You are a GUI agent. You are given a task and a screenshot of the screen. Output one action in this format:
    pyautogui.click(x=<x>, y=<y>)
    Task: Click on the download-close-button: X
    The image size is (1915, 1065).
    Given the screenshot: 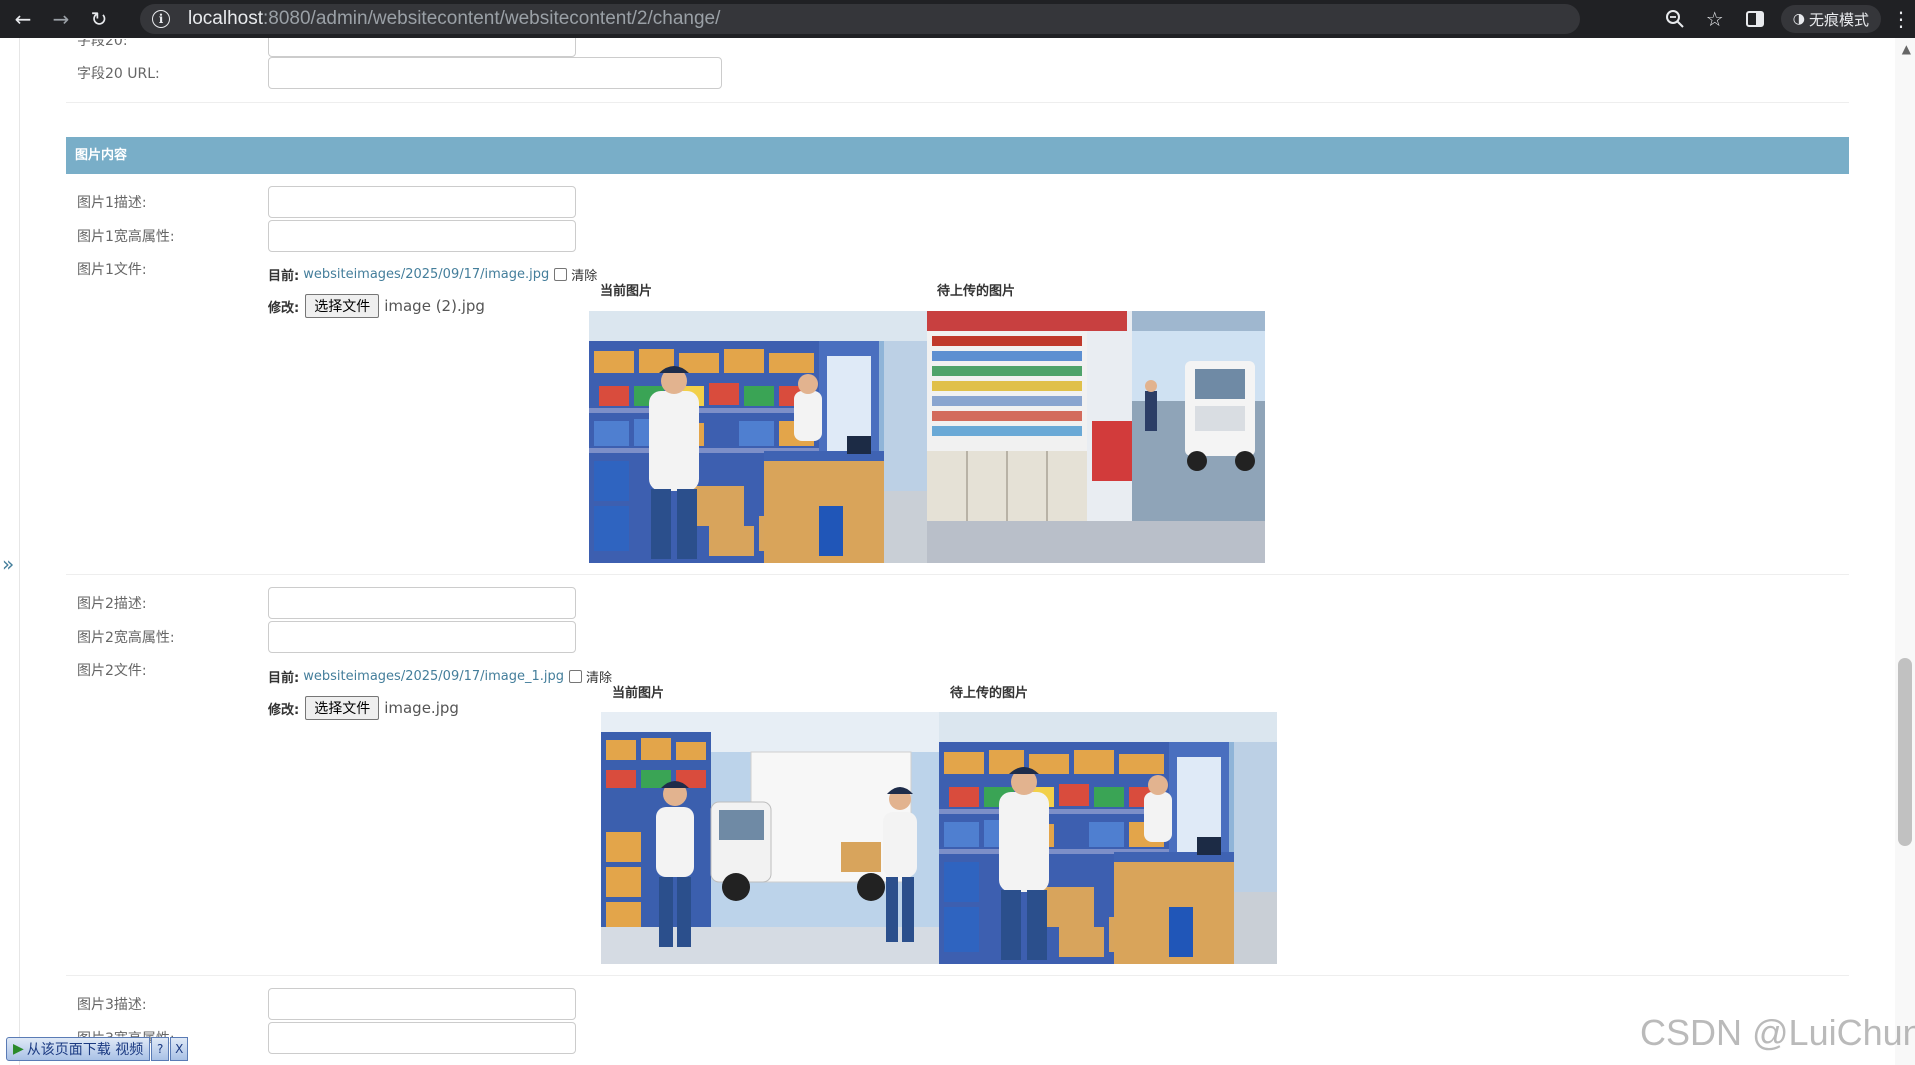 What is the action you would take?
    pyautogui.click(x=179, y=1049)
    